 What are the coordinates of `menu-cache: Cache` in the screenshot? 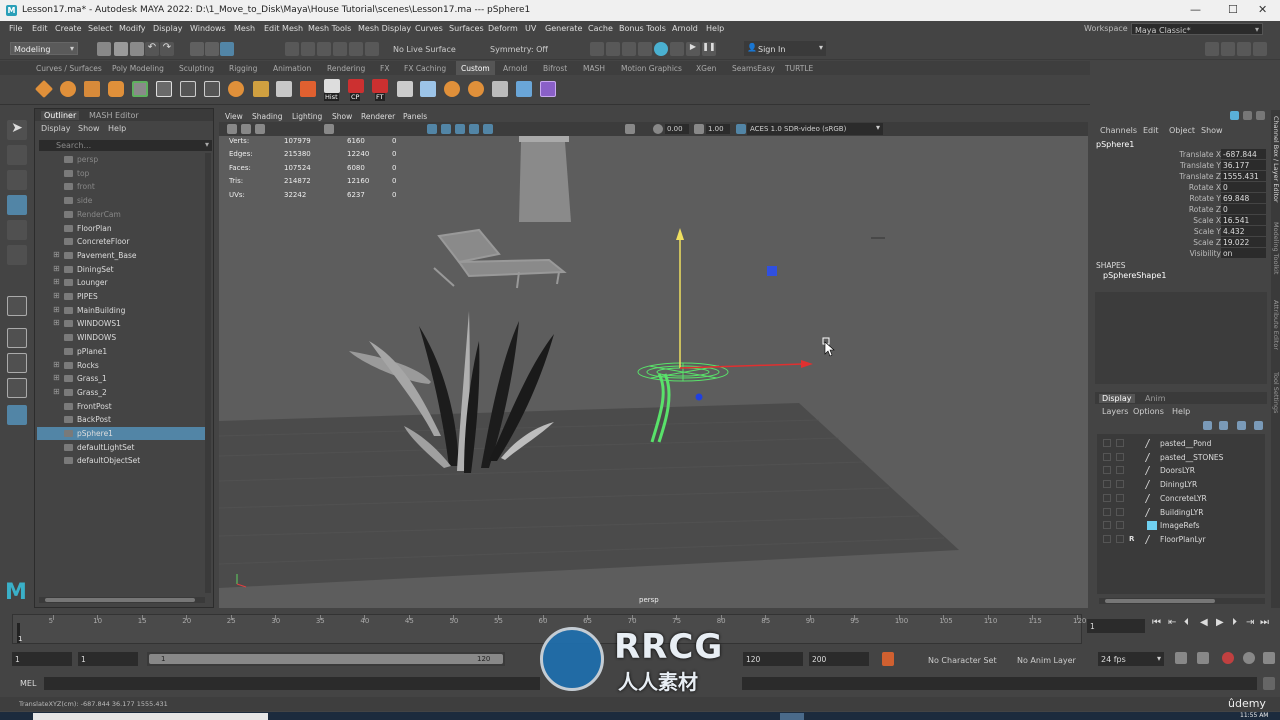 It's located at (600, 28).